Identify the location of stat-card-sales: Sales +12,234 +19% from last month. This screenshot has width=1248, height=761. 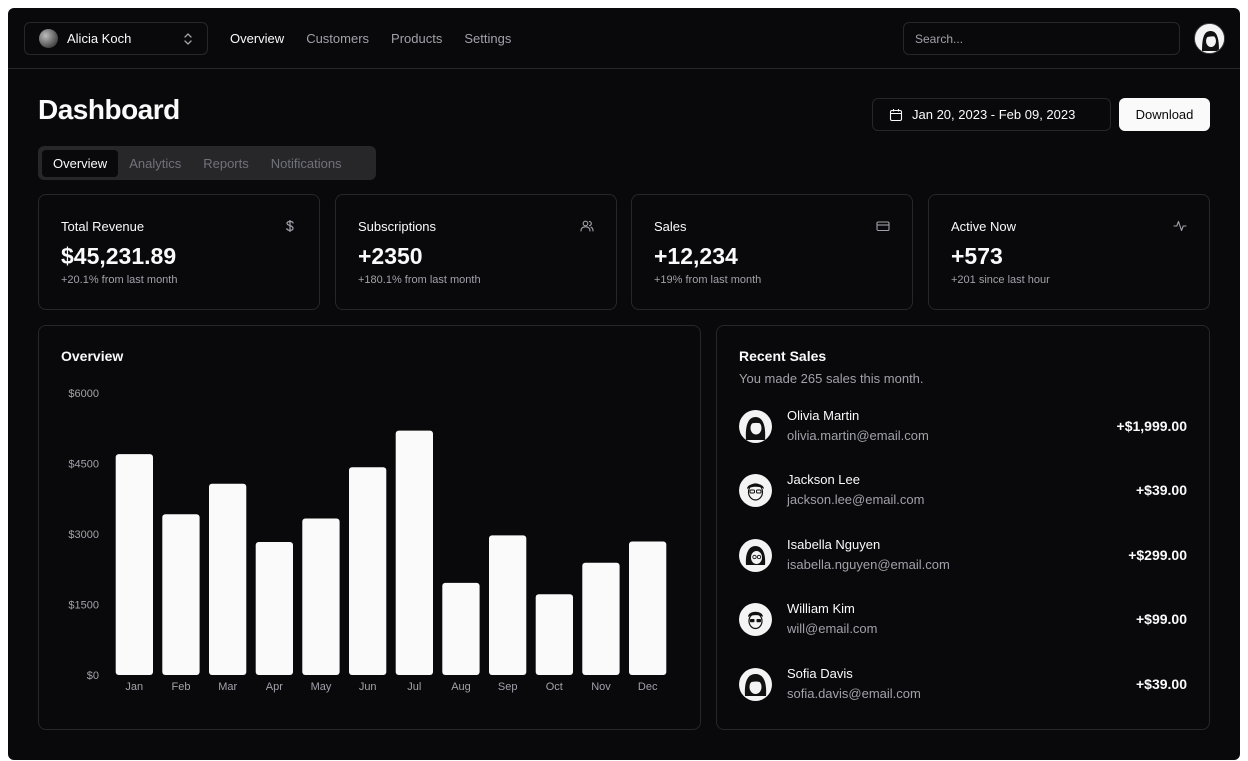
(772, 252).